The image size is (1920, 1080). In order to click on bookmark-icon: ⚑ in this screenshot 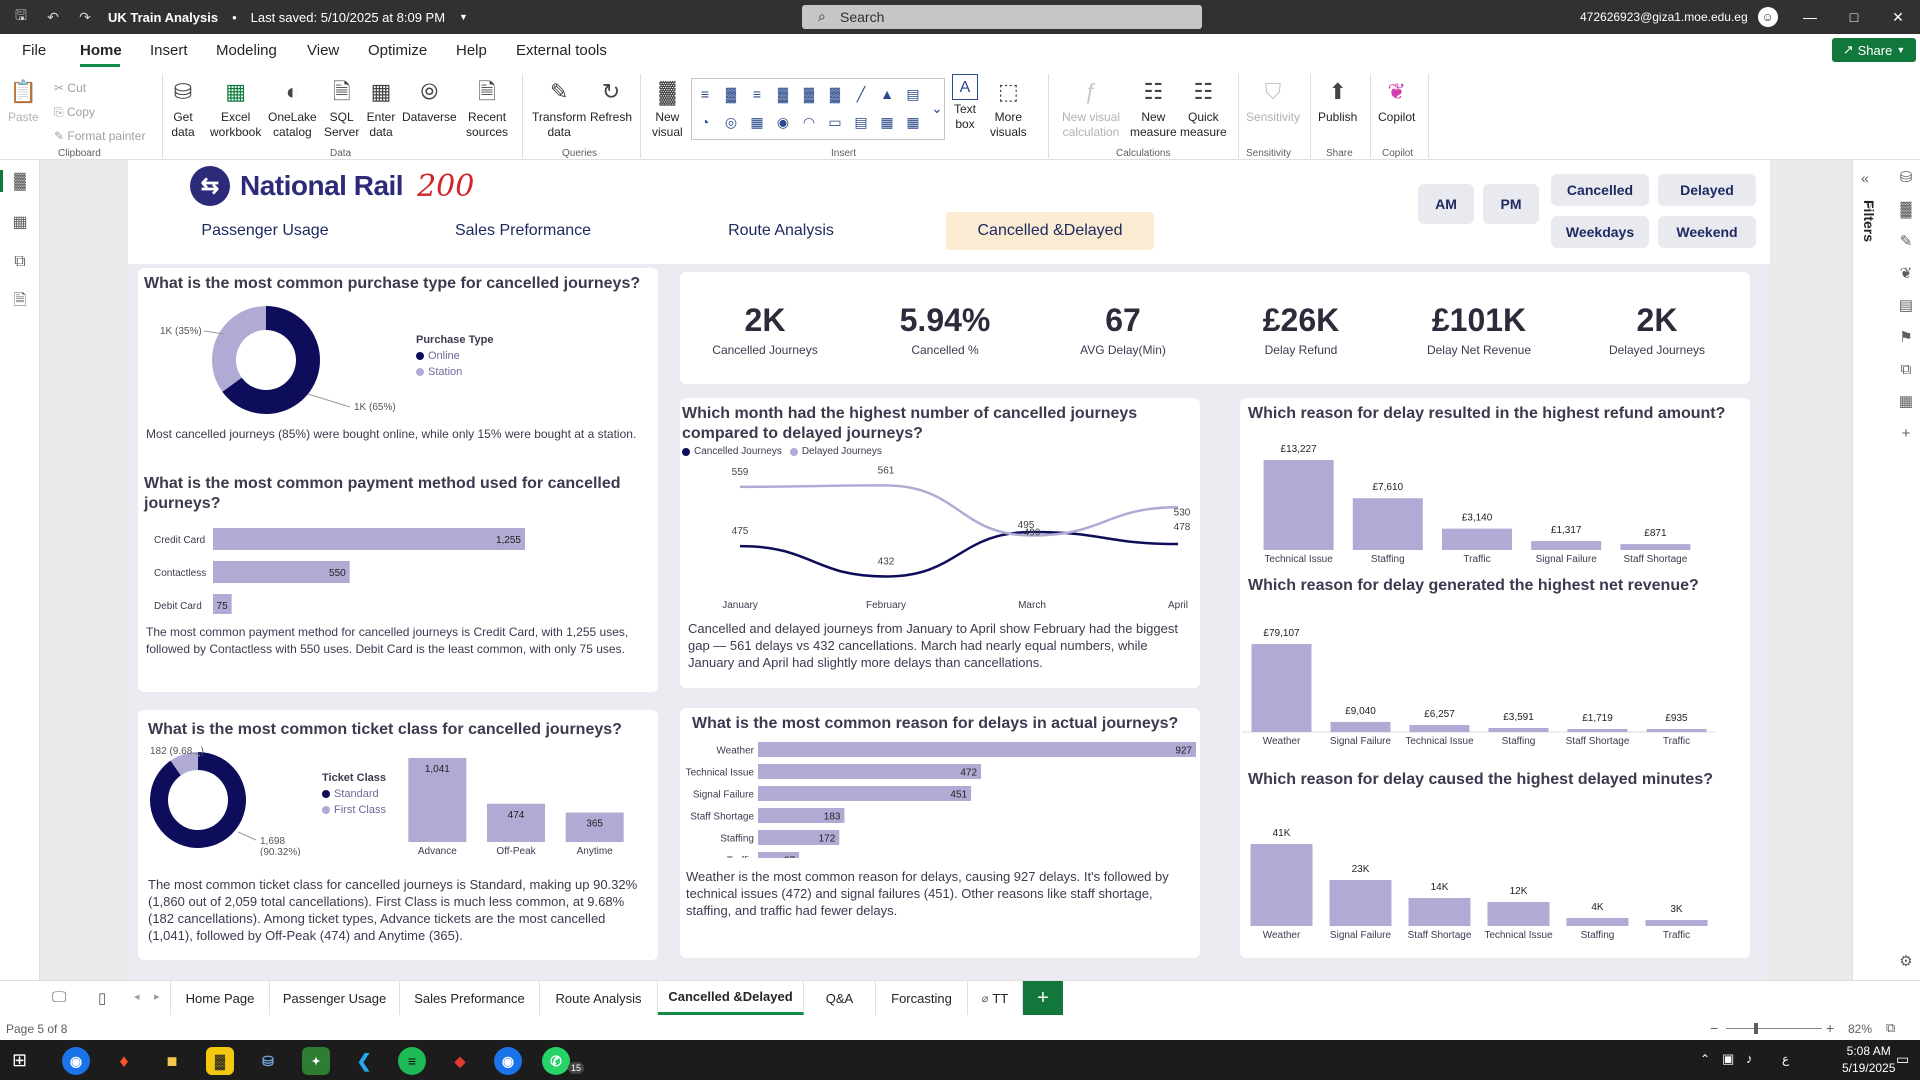, I will do `click(1906, 337)`.